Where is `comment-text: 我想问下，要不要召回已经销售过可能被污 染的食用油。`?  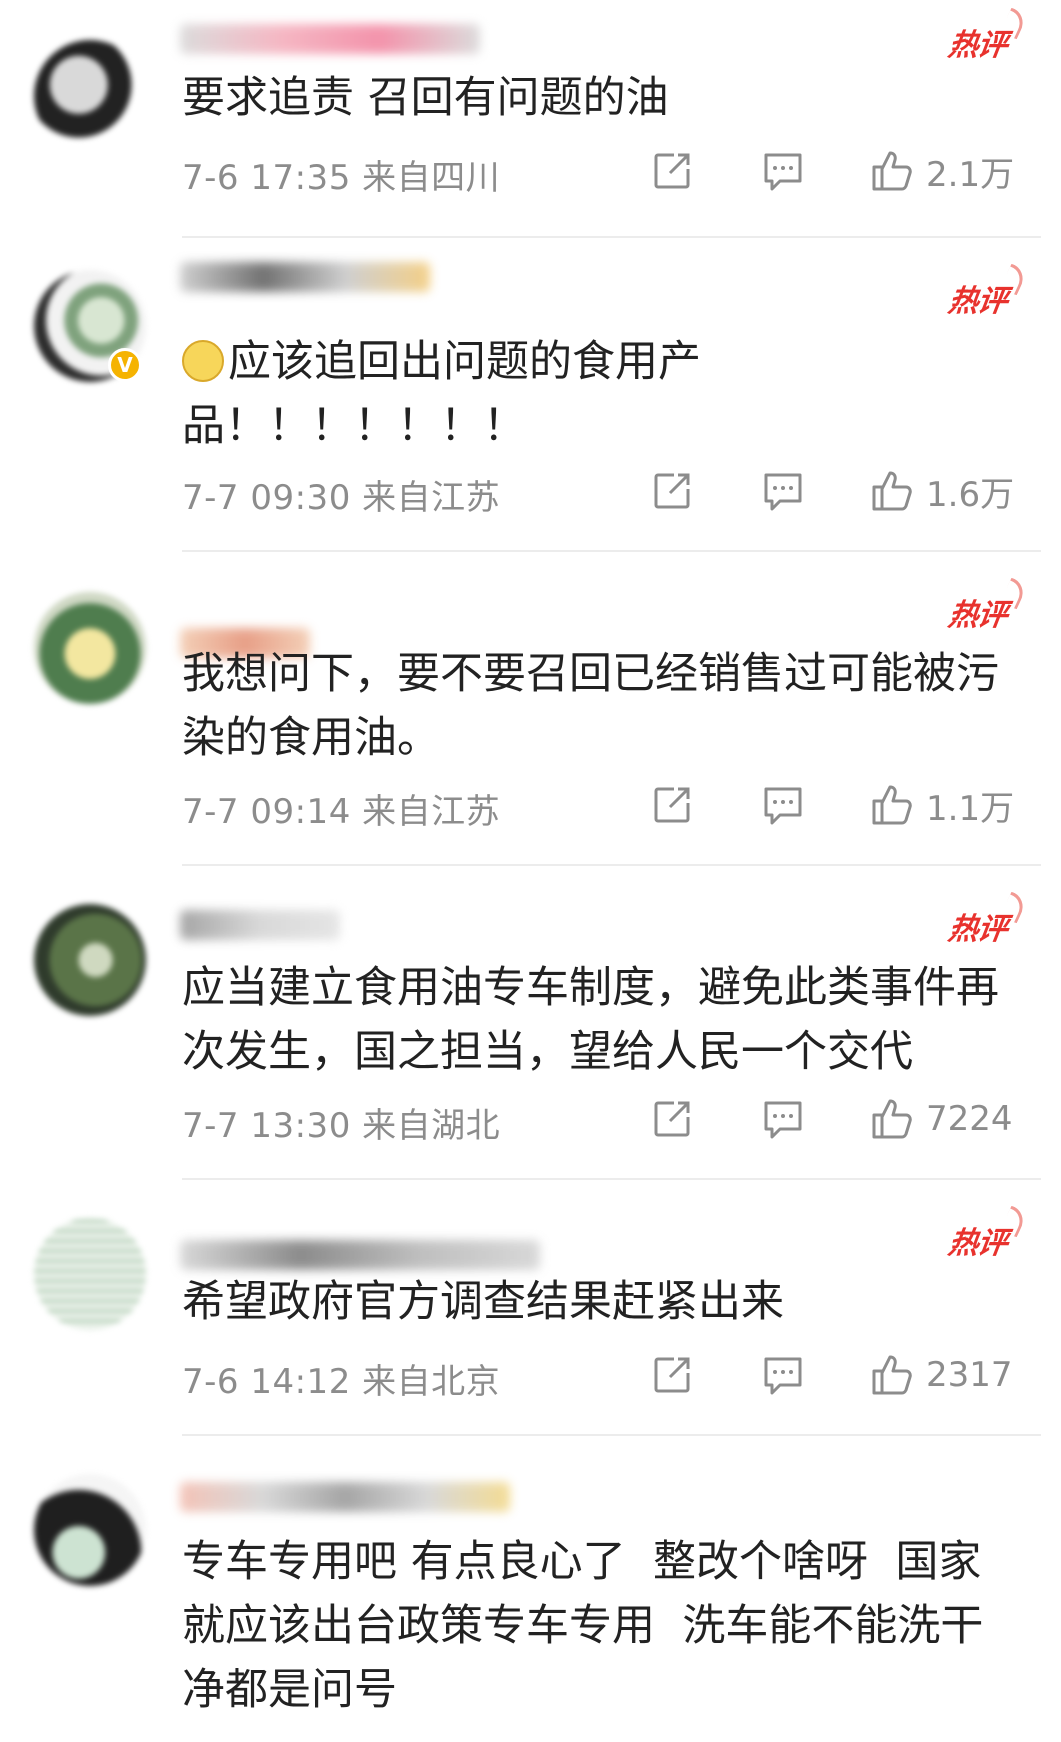 comment-text: 我想问下，要不要召回已经销售过可能被污 染的食用油。 is located at coordinates (590, 706).